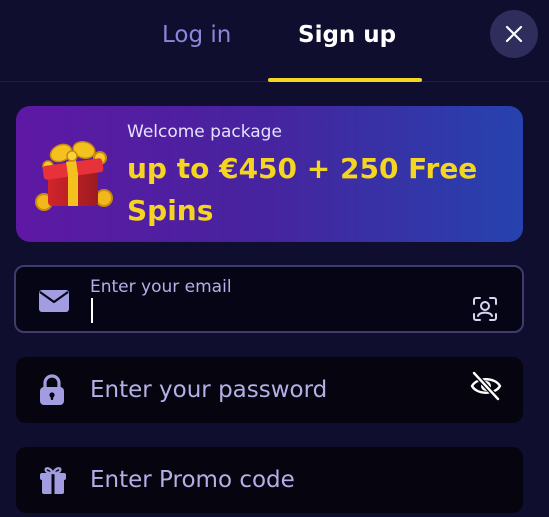 This screenshot has width=549, height=517. What do you see at coordinates (74, 176) in the screenshot?
I see `gift-box-icon` at bounding box center [74, 176].